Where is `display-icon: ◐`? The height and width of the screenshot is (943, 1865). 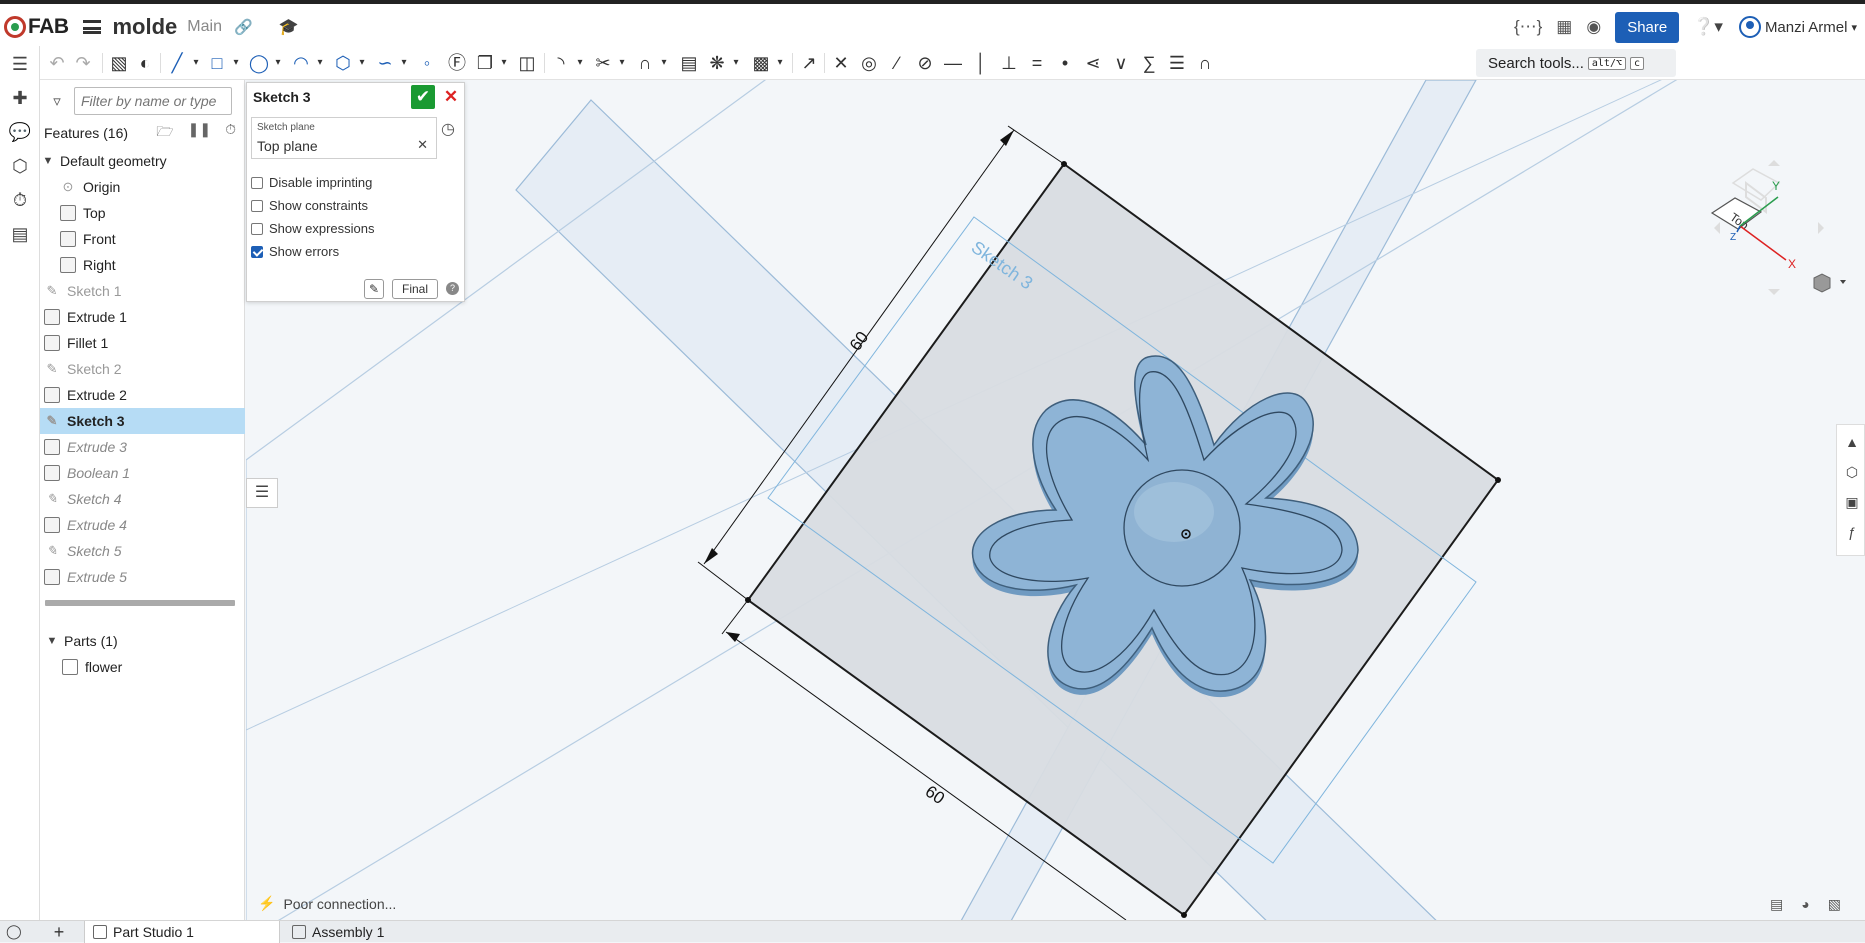 display-icon: ◐ is located at coordinates (145, 63).